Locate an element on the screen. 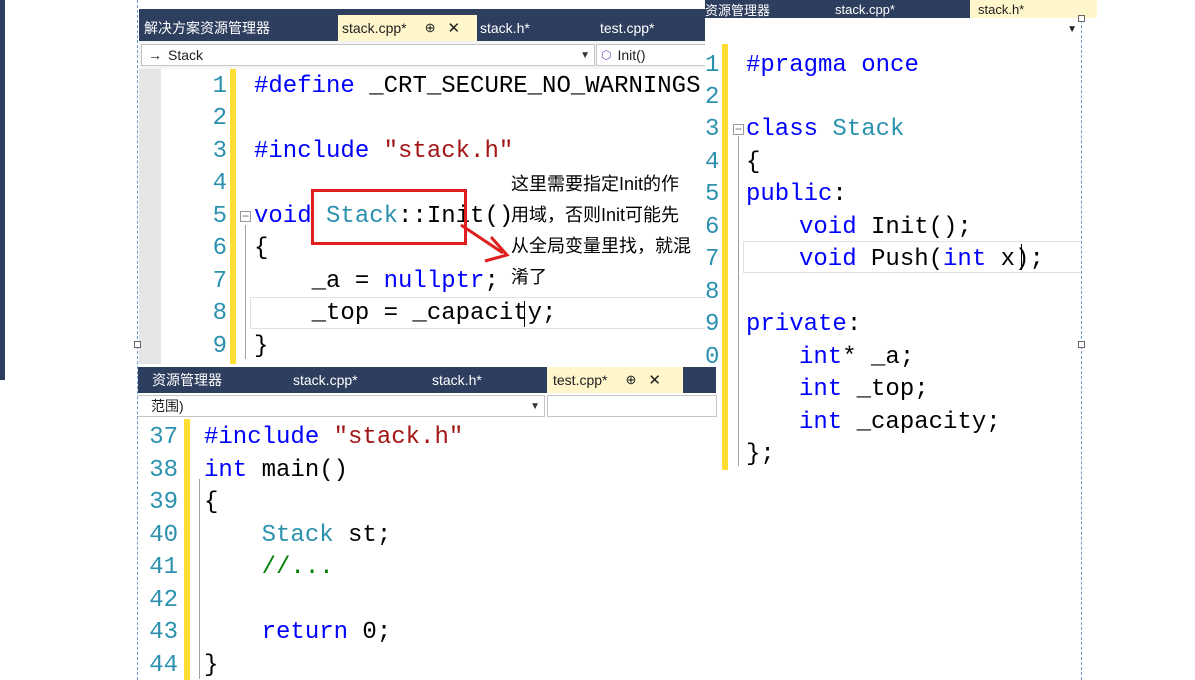 The width and height of the screenshot is (1195, 680). line-number: 43 is located at coordinates (163, 632).